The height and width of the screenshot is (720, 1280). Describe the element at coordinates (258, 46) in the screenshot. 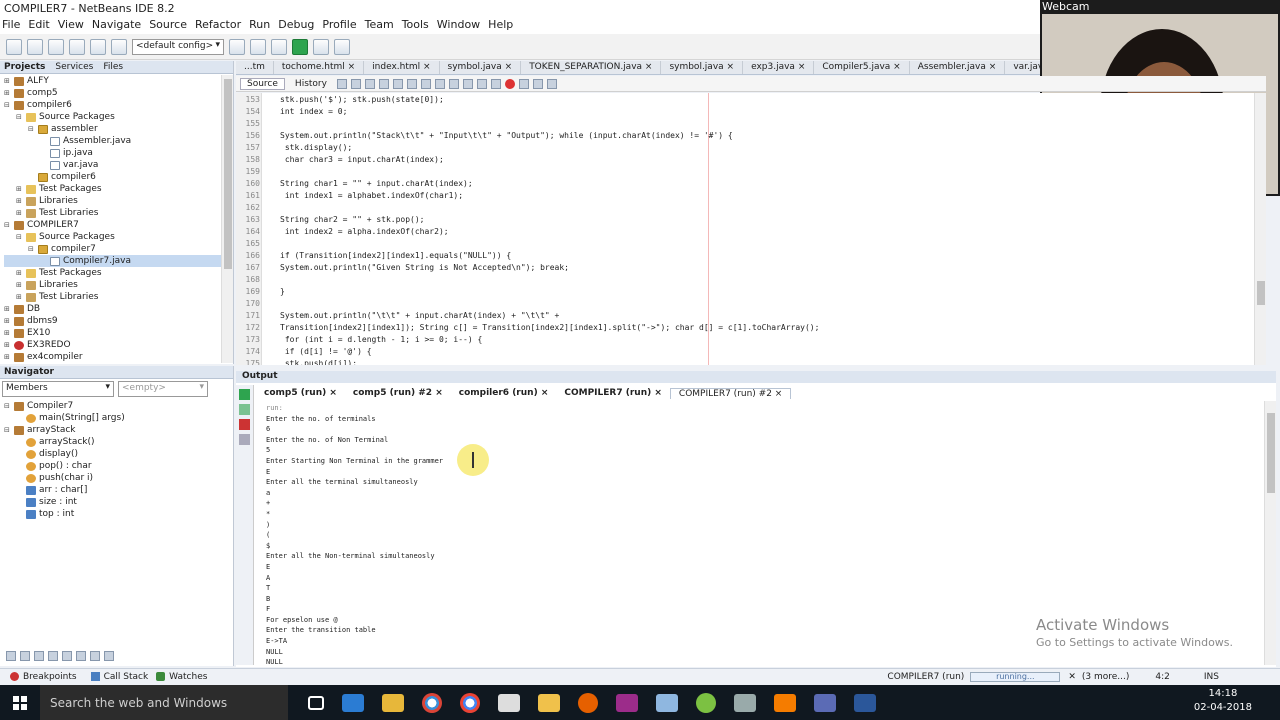

I see `build-icon` at that location.